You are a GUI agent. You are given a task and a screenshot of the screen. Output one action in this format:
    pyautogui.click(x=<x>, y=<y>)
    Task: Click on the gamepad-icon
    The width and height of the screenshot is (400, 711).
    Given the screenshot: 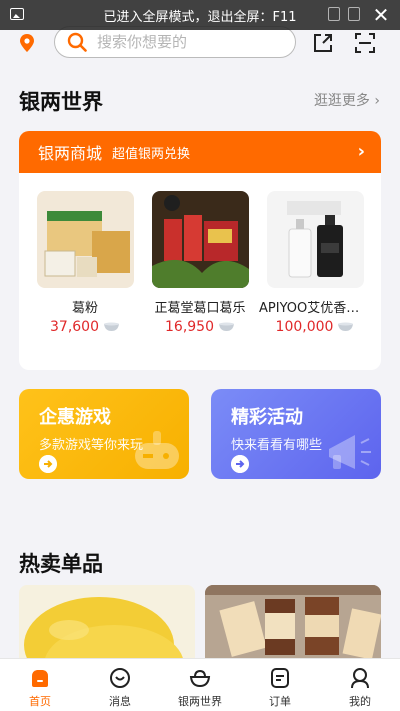 What is the action you would take?
    pyautogui.click(x=157, y=450)
    